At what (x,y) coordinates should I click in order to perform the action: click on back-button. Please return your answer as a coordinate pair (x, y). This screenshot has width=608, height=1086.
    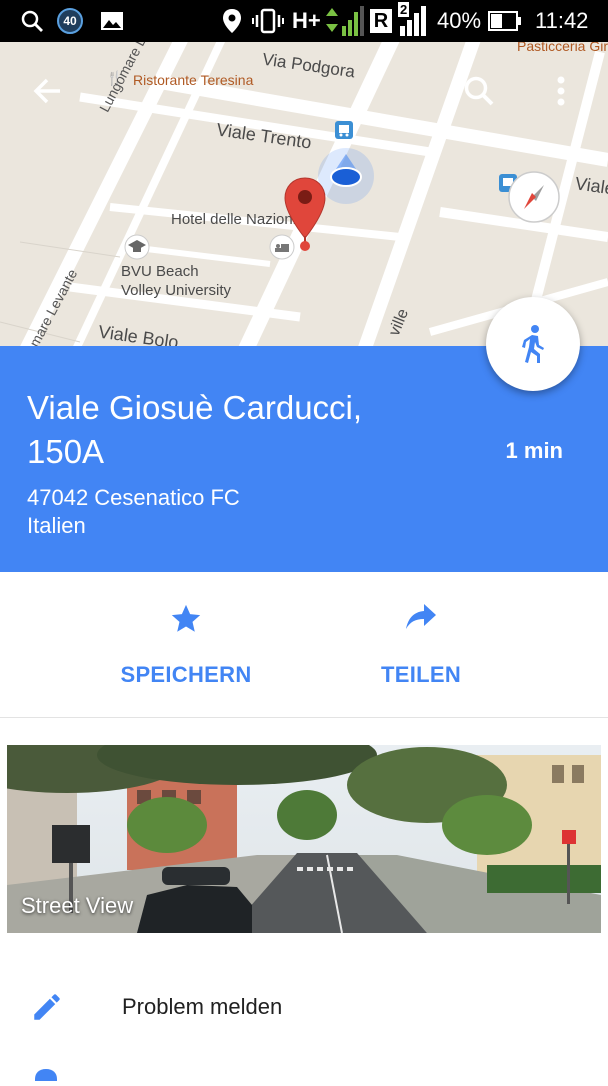
    Looking at the image, I should click on (47, 91).